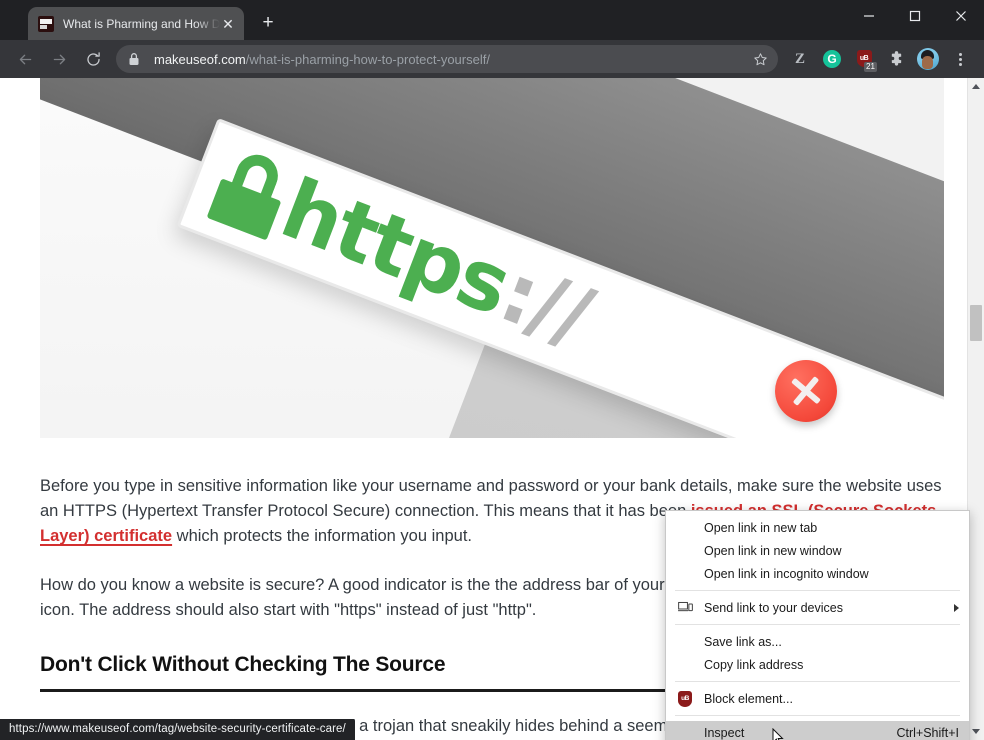  I want to click on ublock-shield: uB 21, so click(866, 61).